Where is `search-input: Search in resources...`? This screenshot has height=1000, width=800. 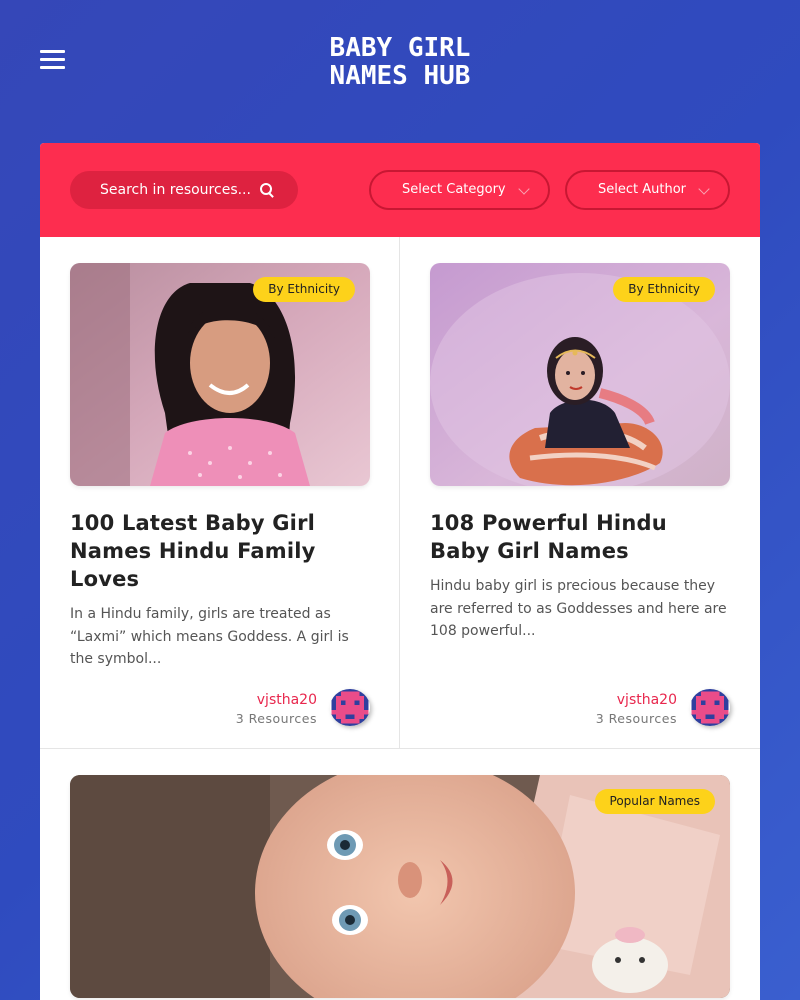 search-input: Search in resources... is located at coordinates (184, 190).